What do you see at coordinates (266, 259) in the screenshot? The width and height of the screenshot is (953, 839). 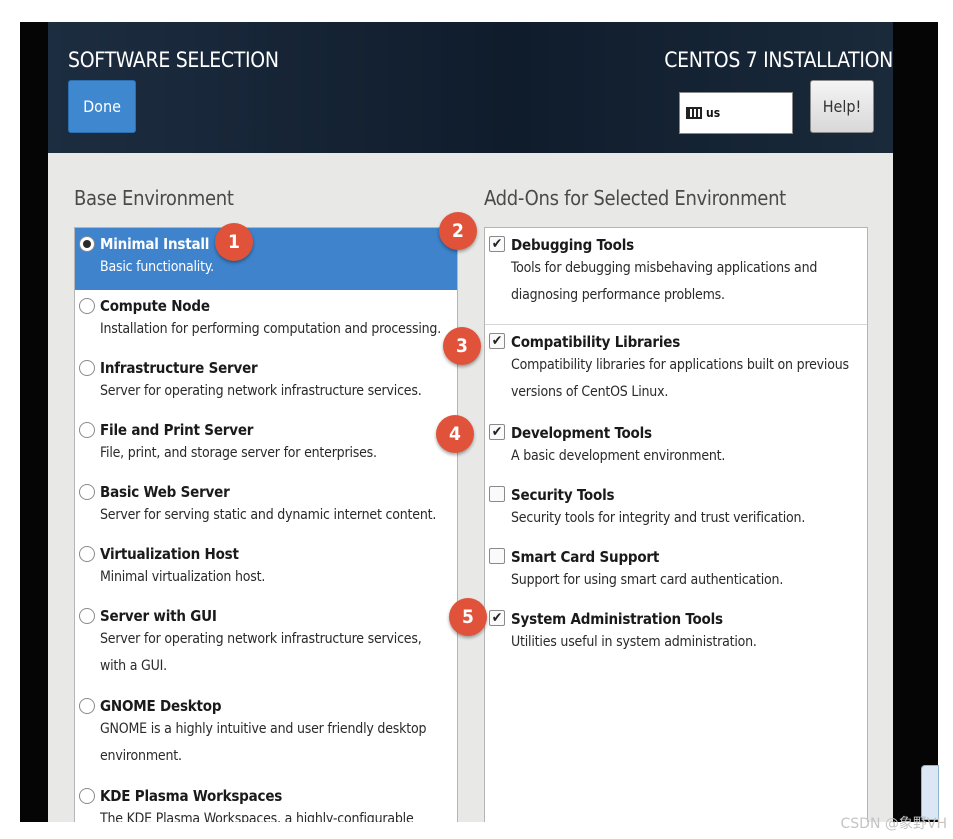 I see `env-item-minimal-install: Minimal Install Basic functionality.` at bounding box center [266, 259].